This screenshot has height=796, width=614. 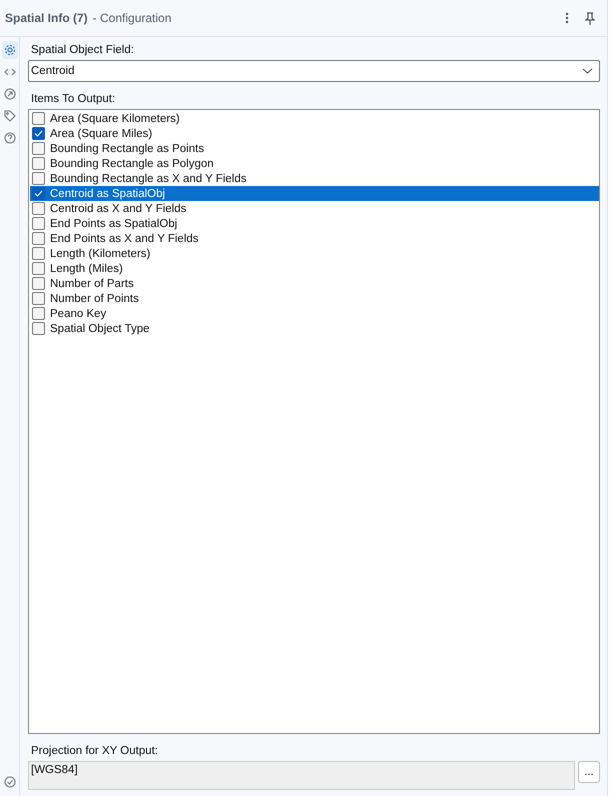 What do you see at coordinates (314, 118) in the screenshot?
I see `list-item: Area (Square Kilometers)` at bounding box center [314, 118].